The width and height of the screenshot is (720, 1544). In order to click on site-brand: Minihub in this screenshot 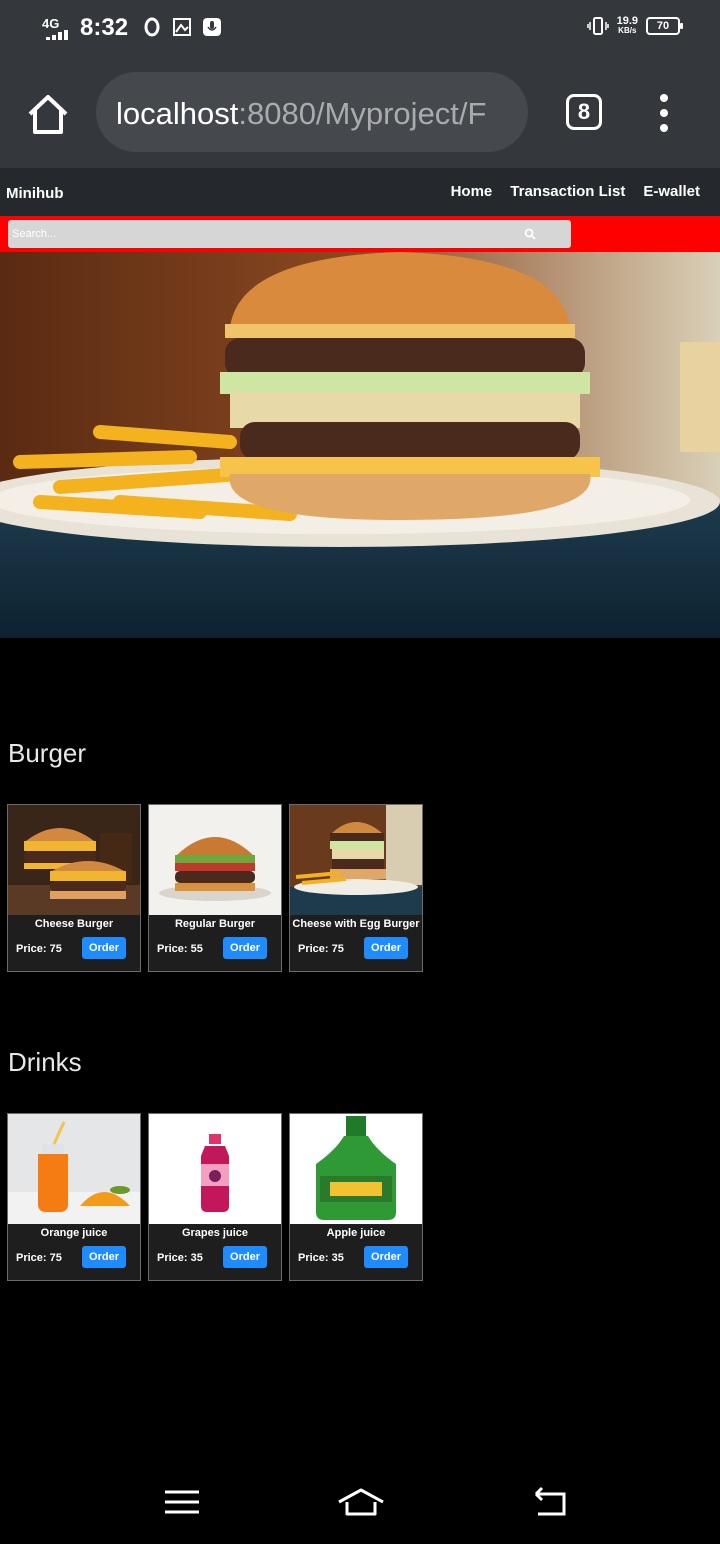, I will do `click(34, 193)`.